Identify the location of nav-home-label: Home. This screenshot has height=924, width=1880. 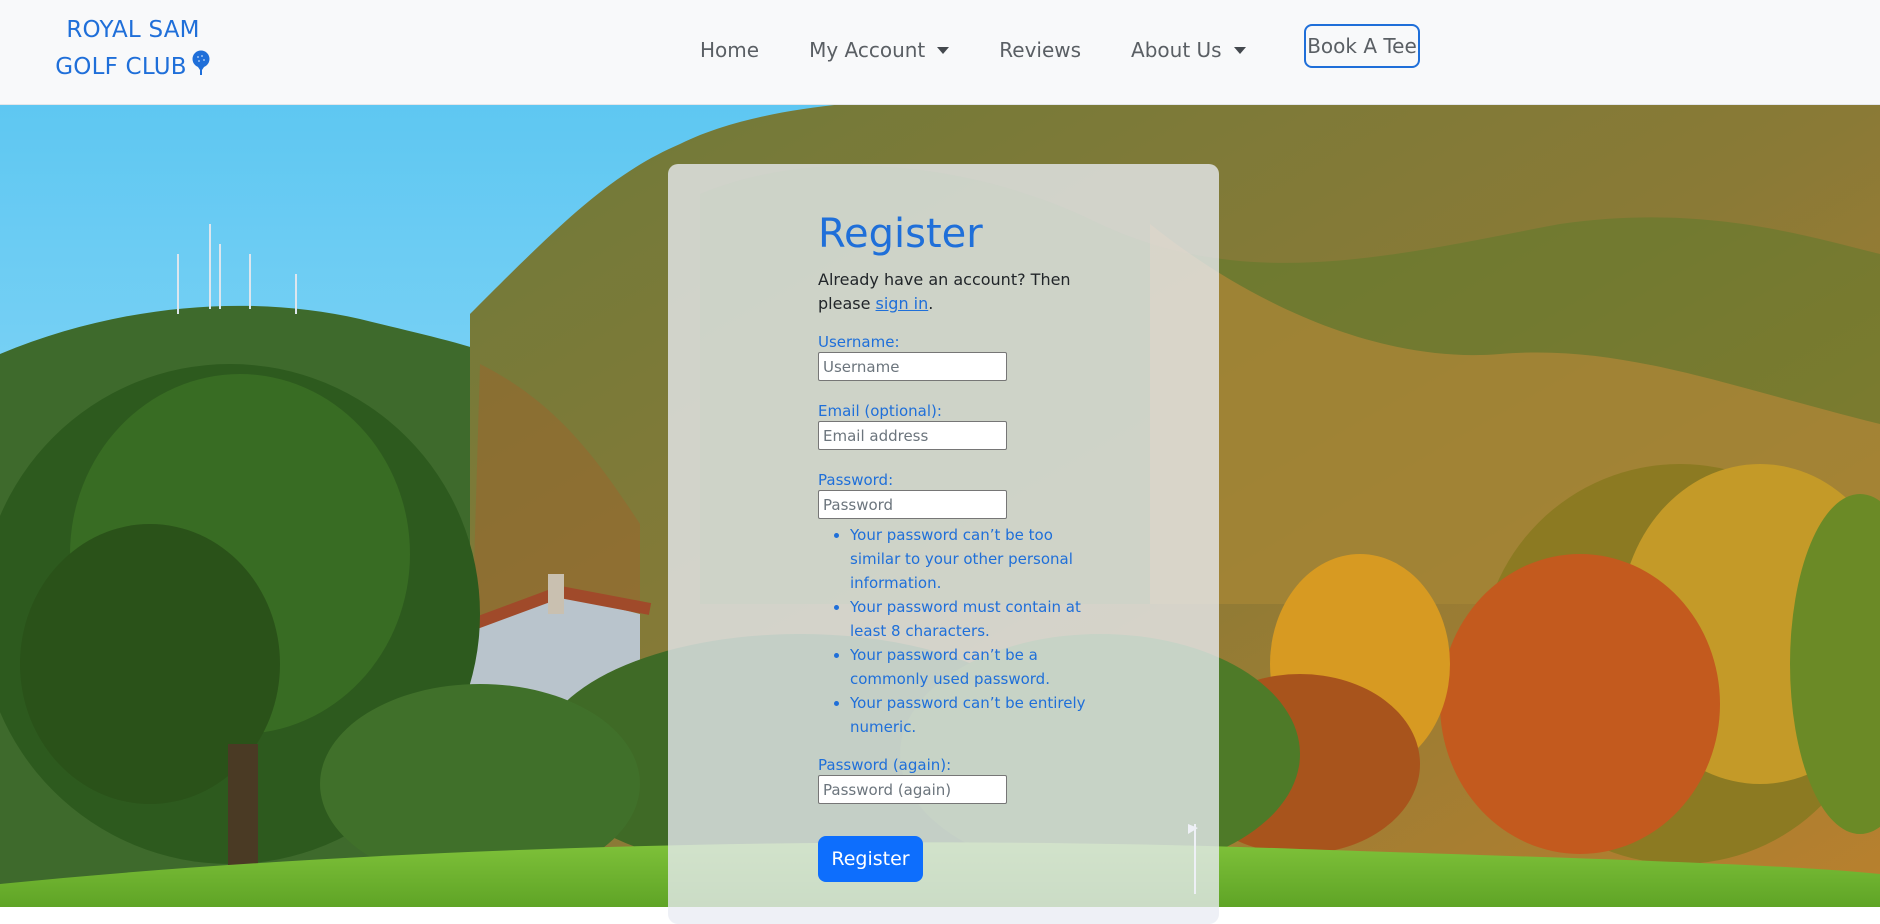
(730, 50).